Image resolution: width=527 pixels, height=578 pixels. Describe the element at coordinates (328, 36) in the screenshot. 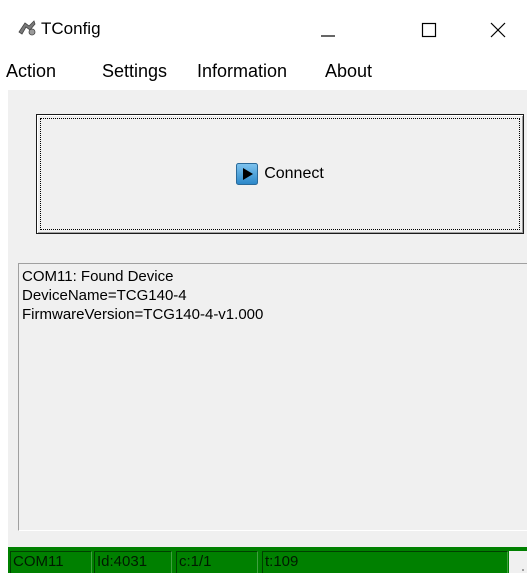

I see `minimize-icon` at that location.